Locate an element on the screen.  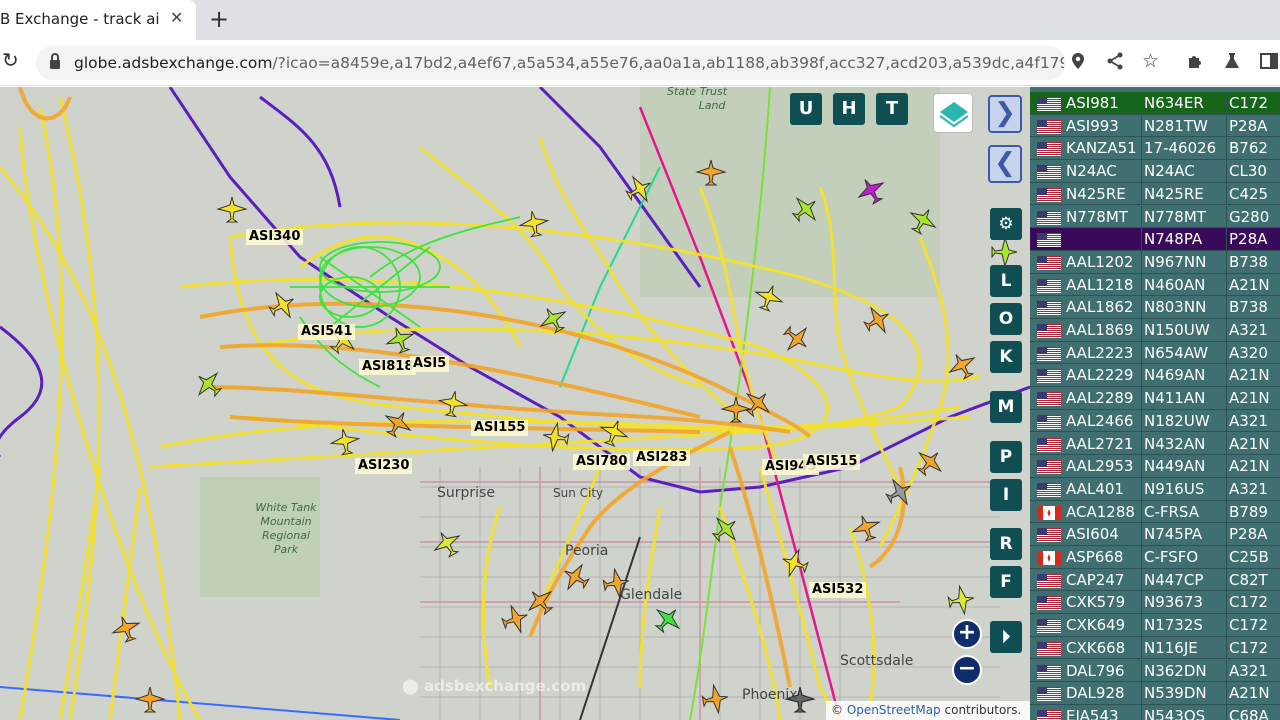
plus-icon: + is located at coordinates (967, 632).